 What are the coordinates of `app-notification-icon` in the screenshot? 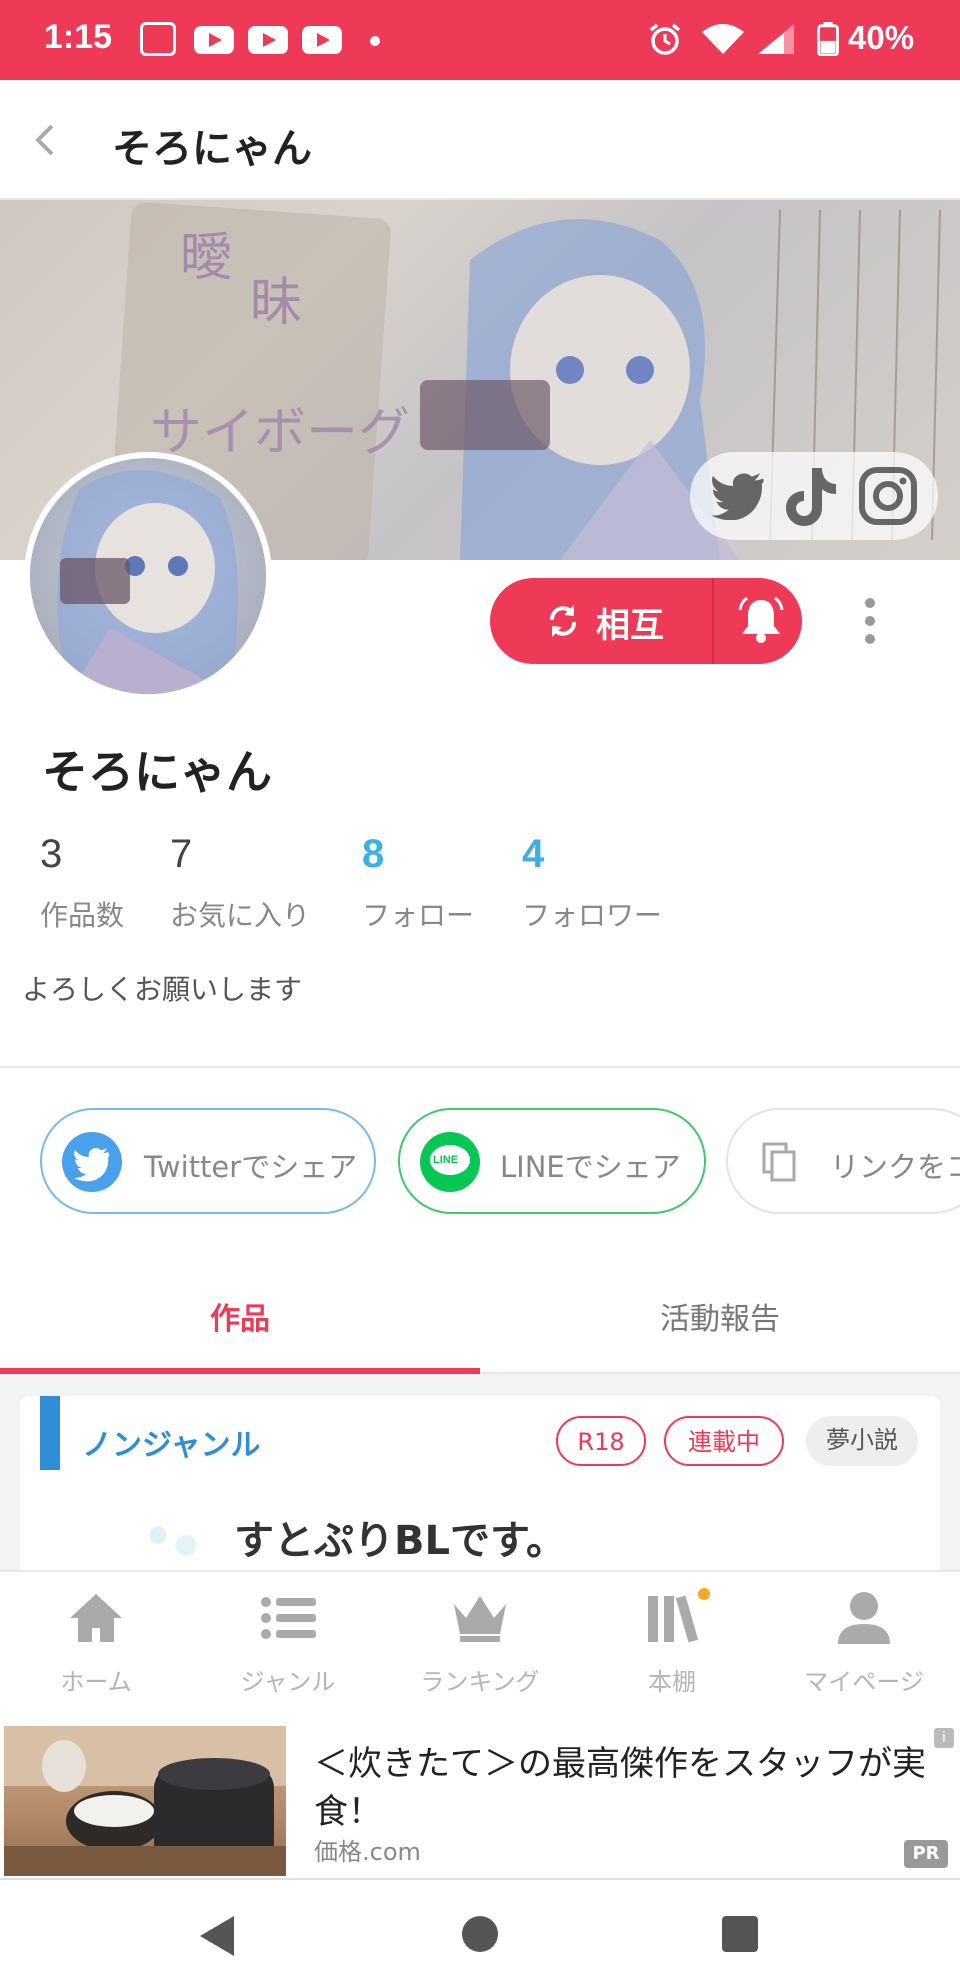 It's located at (158, 39).